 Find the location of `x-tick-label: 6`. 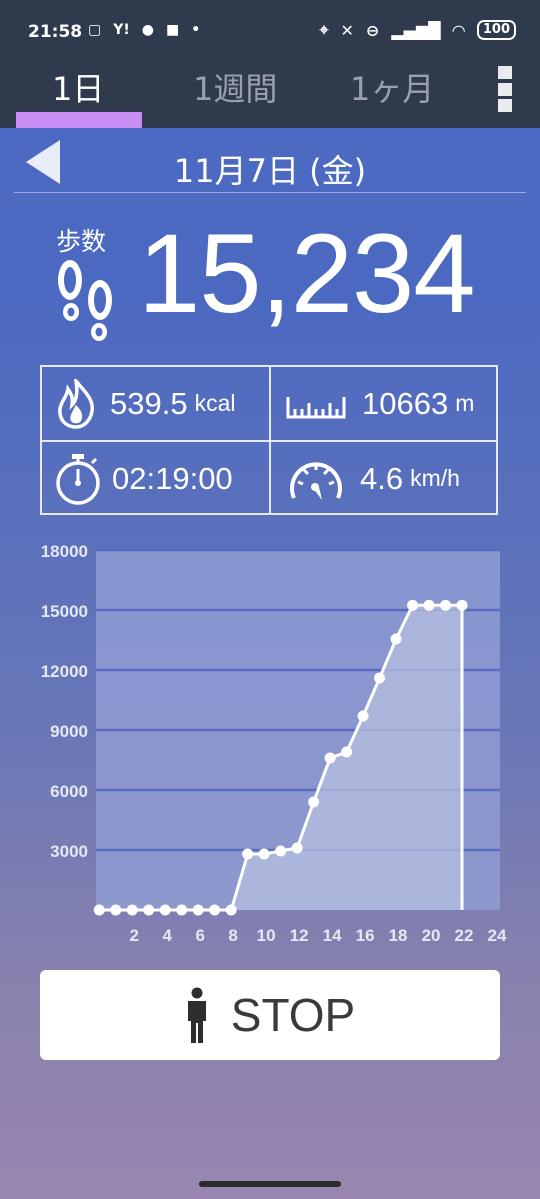

x-tick-label: 6 is located at coordinates (199, 935).